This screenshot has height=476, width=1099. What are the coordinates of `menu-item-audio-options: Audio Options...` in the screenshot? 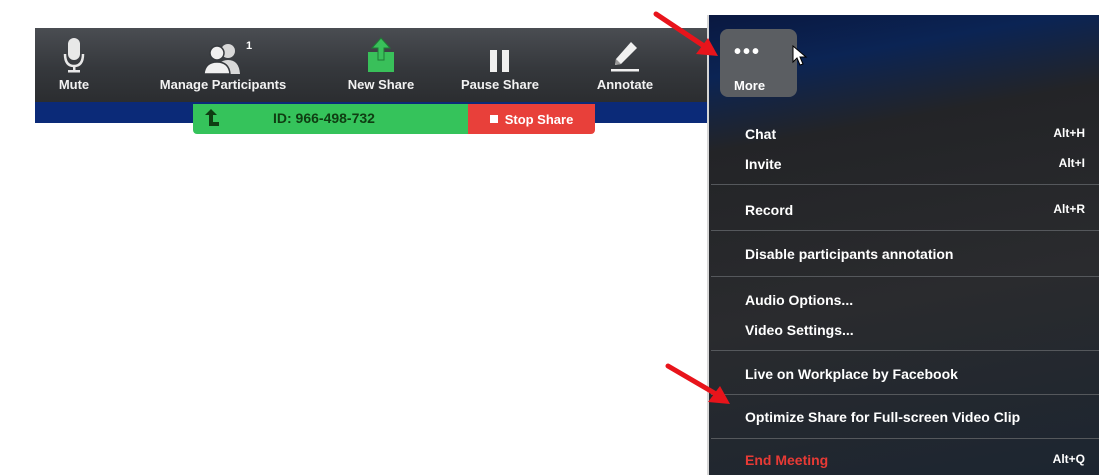 It's located at (922, 301).